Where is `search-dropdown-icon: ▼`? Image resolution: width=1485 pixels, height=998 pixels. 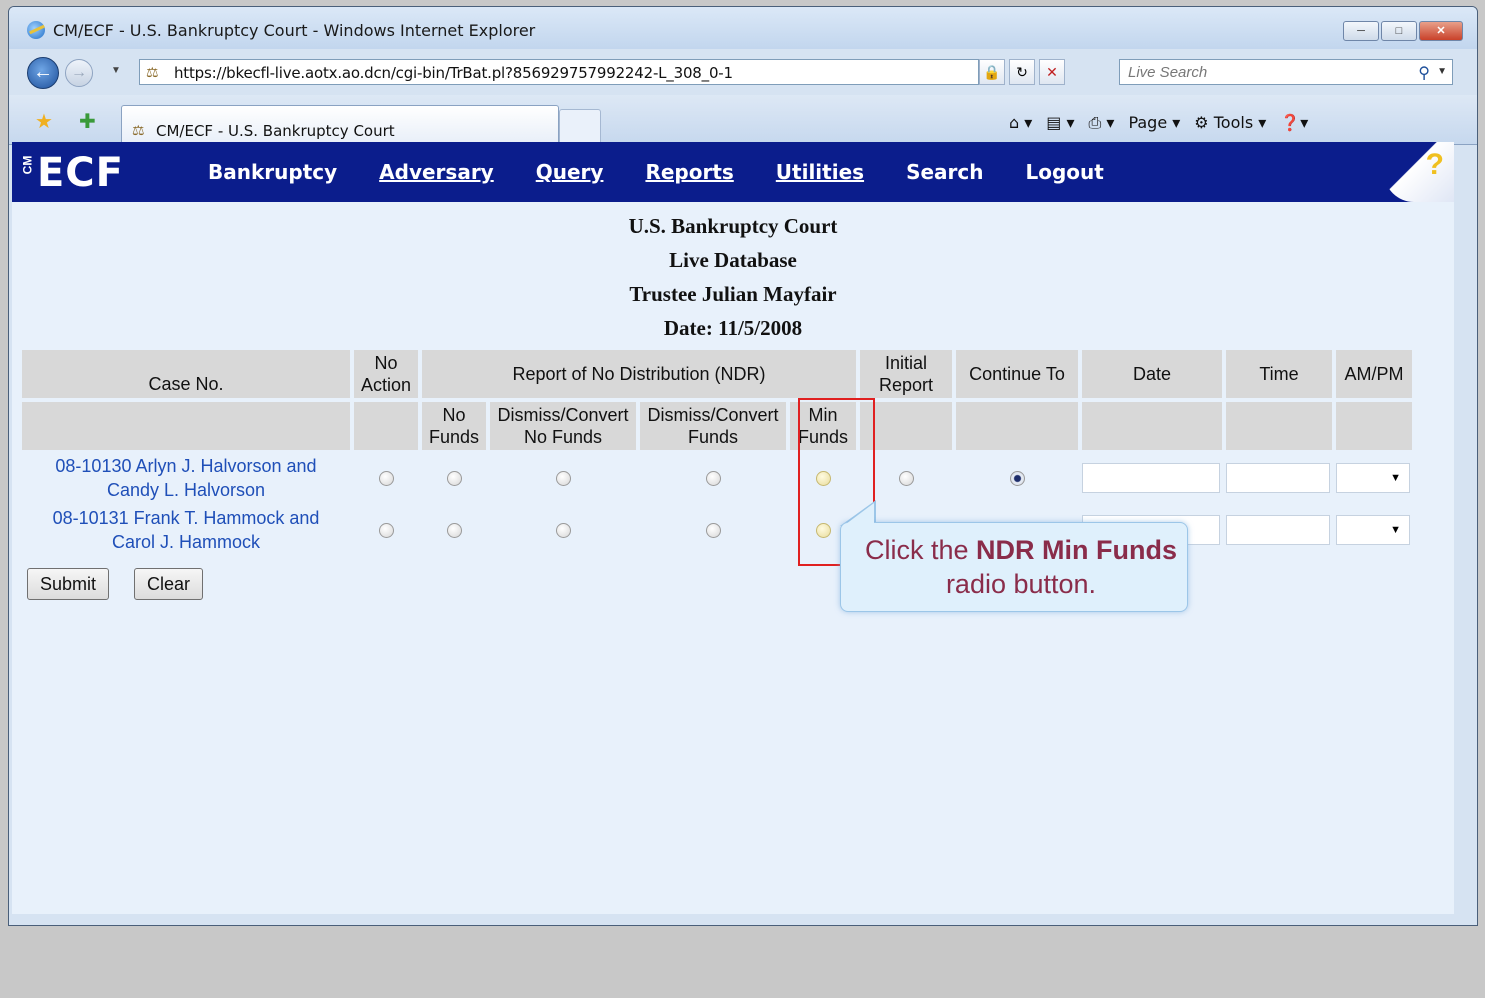
search-dropdown-icon: ▼ is located at coordinates (1442, 71).